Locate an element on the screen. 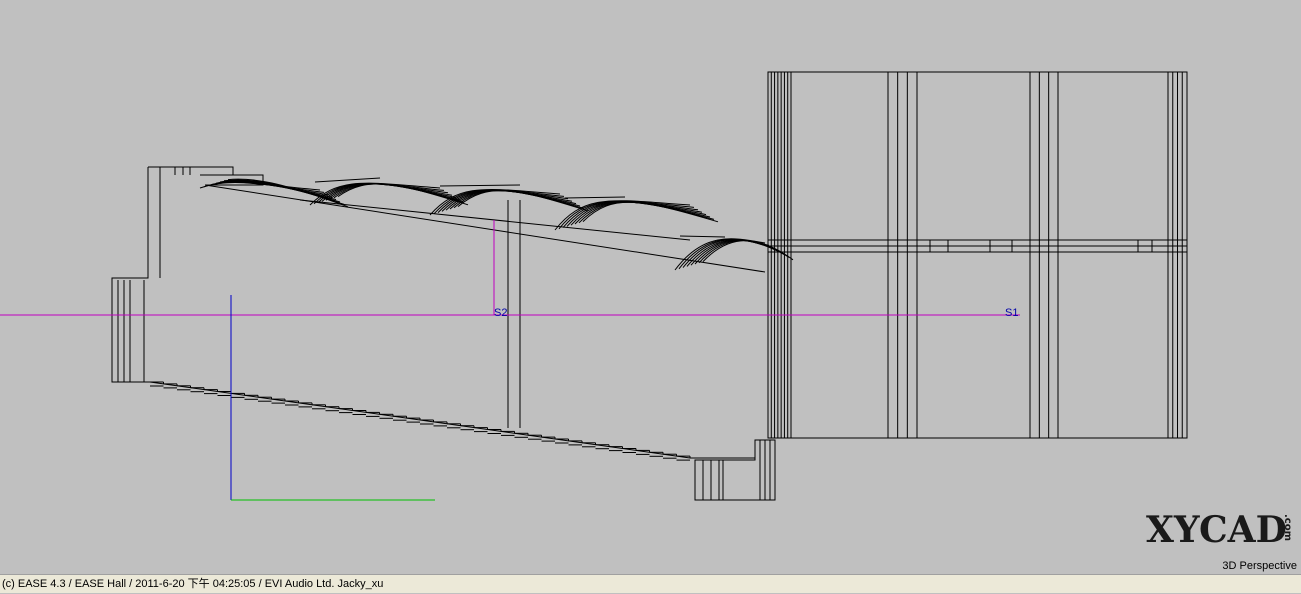  source-lines is located at coordinates (510, 268).